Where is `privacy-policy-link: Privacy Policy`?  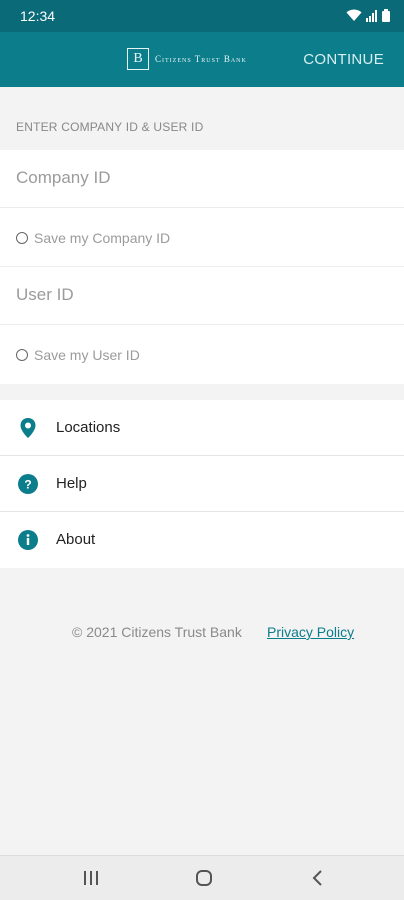
privacy-policy-link: Privacy Policy is located at coordinates (310, 632).